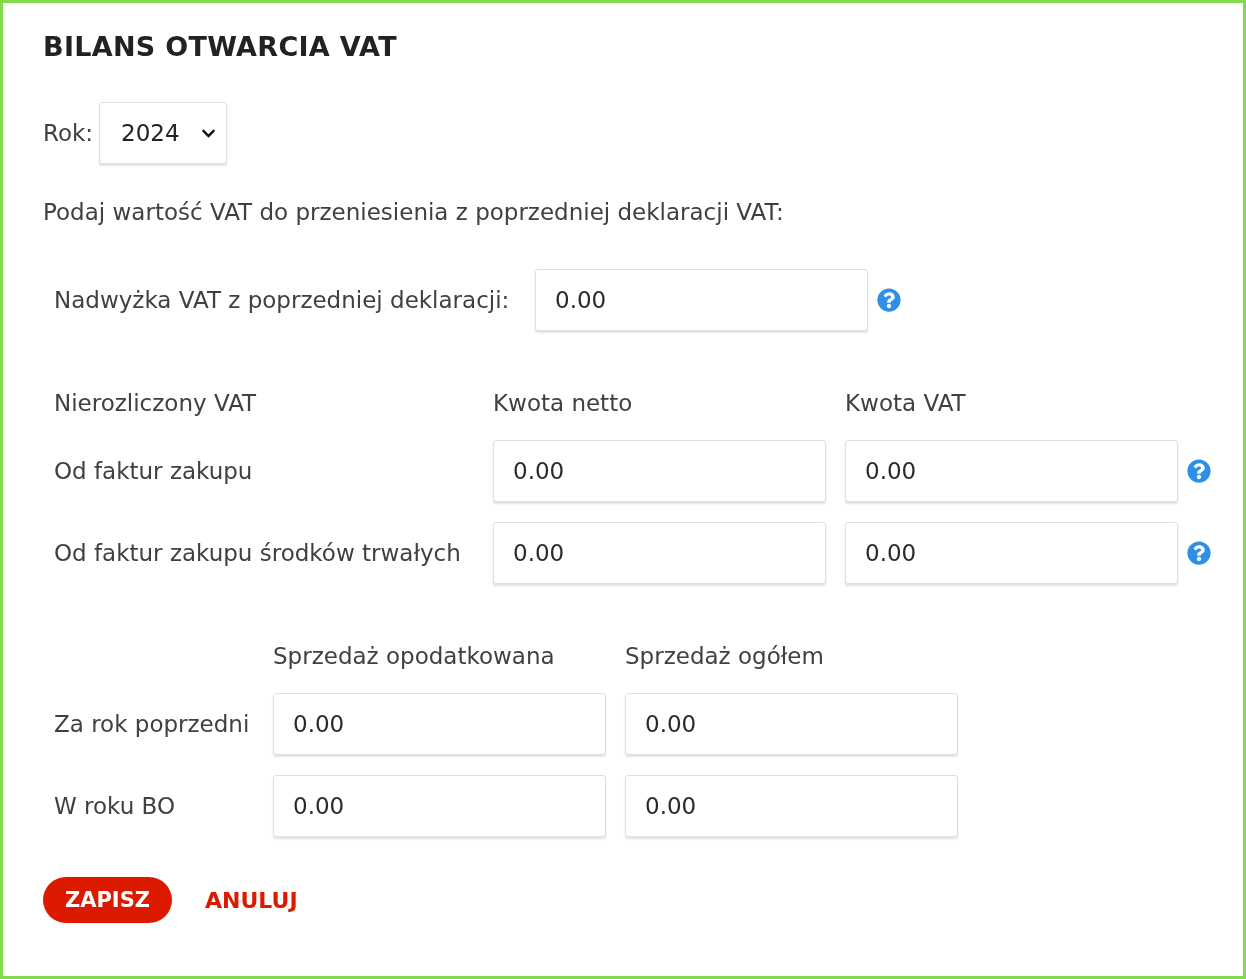 The width and height of the screenshot is (1246, 979). What do you see at coordinates (68, 133) in the screenshot?
I see `year-label: Rok:` at bounding box center [68, 133].